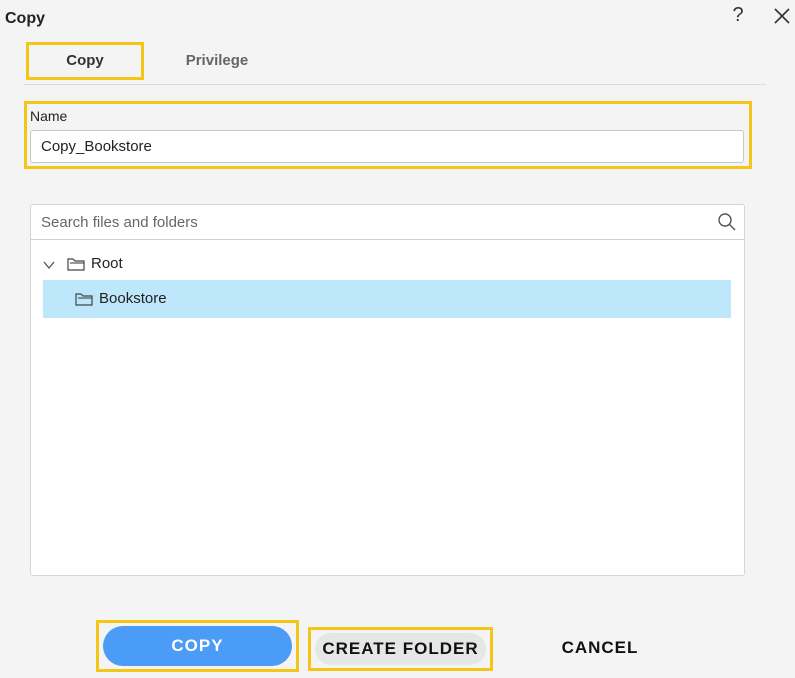 The height and width of the screenshot is (678, 795). I want to click on tab-privilege: Privilege, so click(217, 61).